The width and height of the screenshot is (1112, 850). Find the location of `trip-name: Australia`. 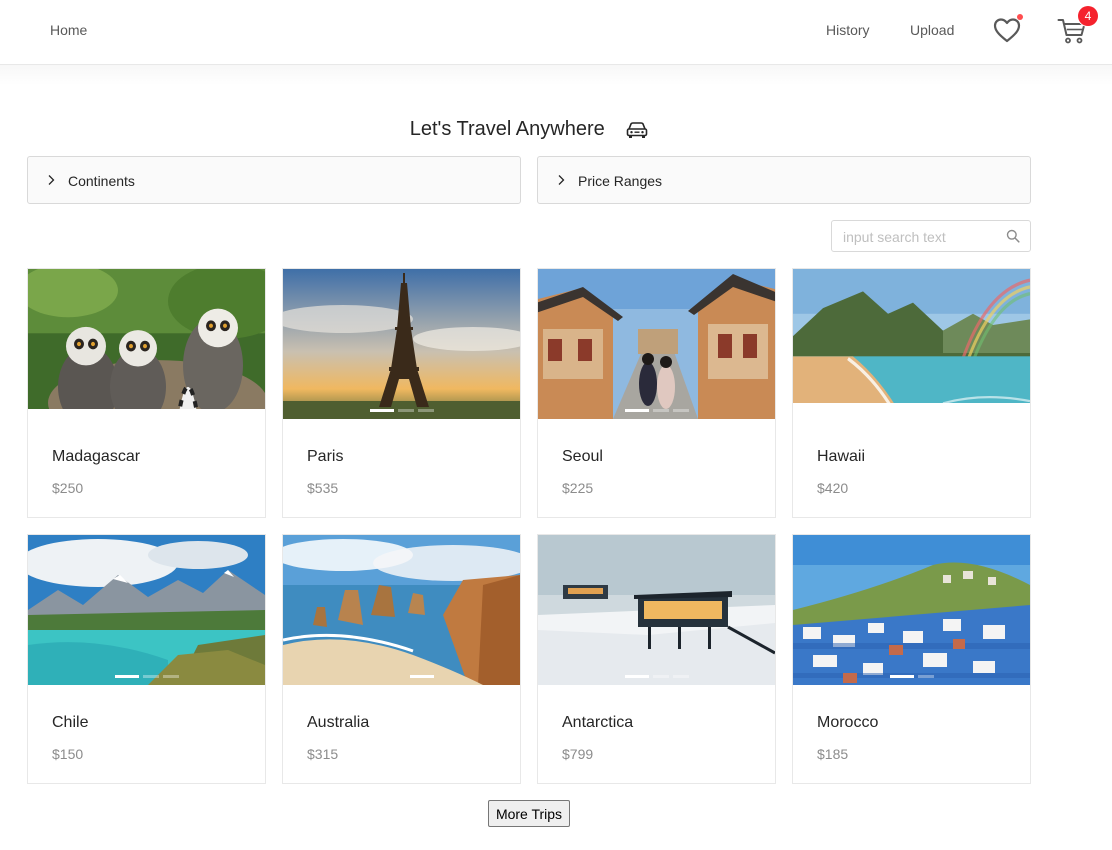

trip-name: Australia is located at coordinates (338, 722).